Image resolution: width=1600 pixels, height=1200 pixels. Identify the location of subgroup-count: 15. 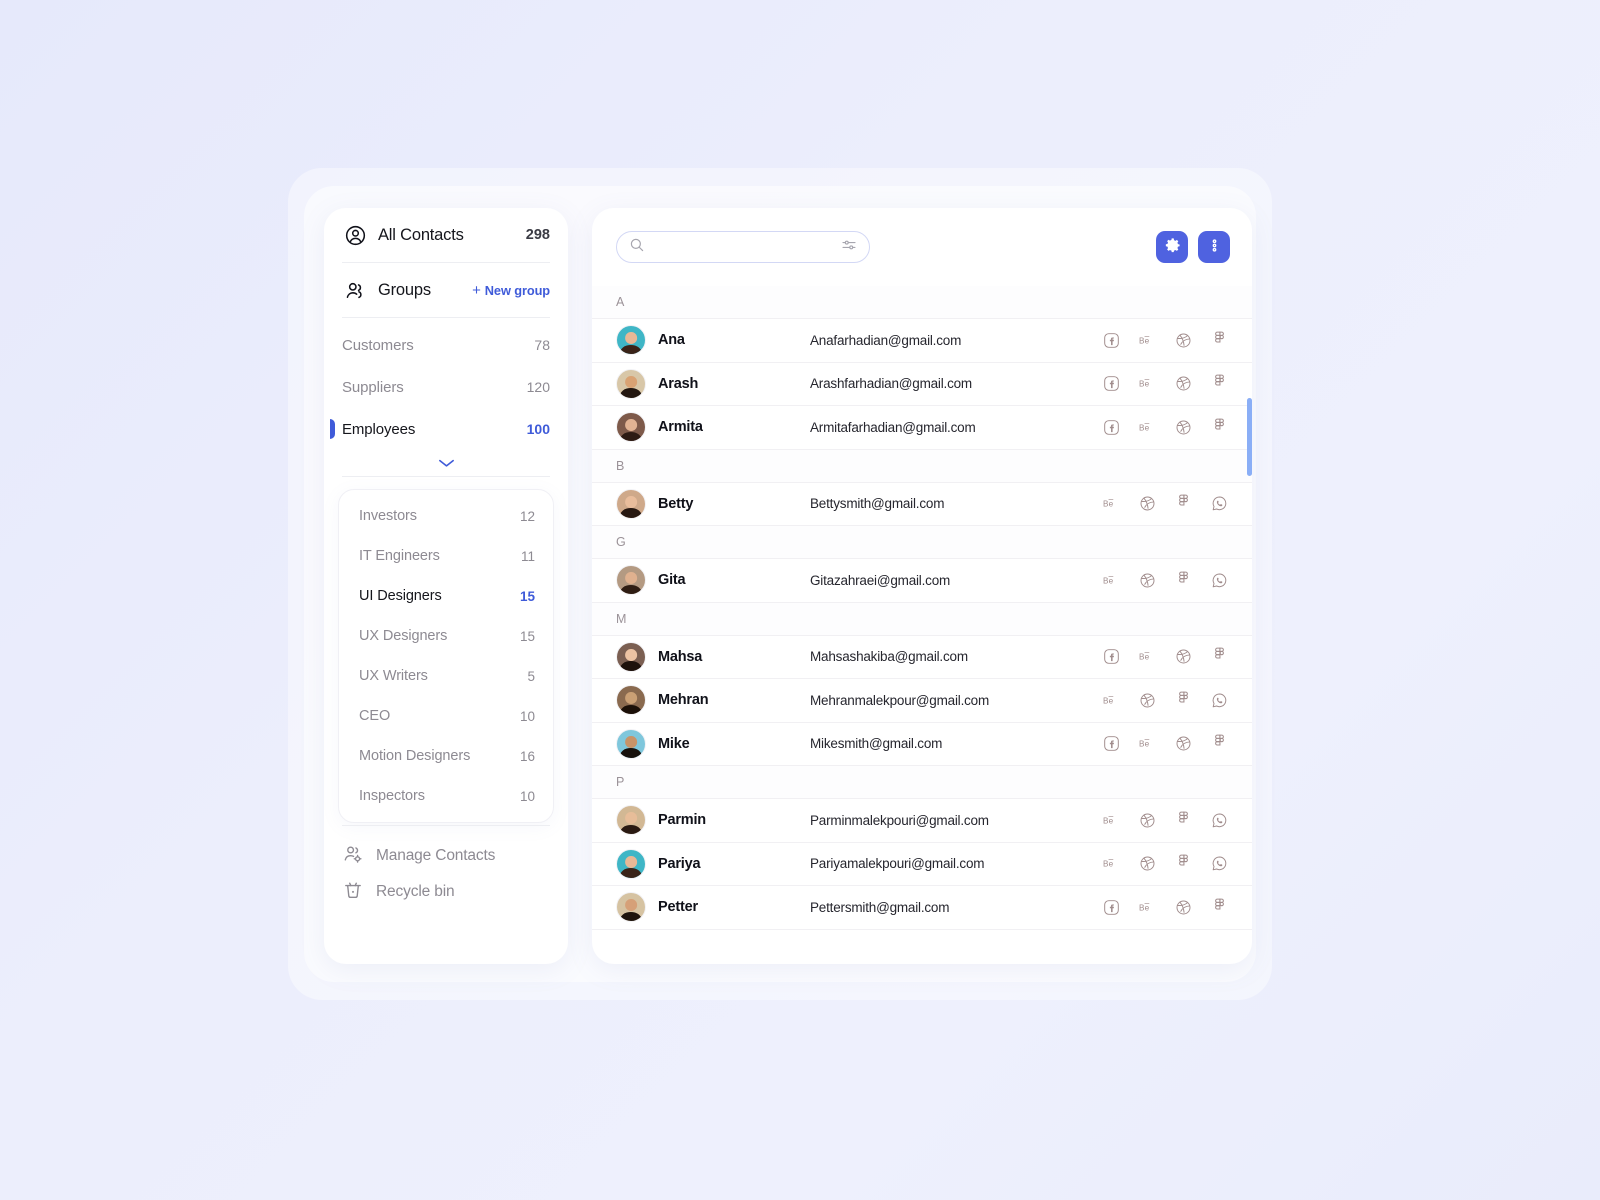
(527, 596).